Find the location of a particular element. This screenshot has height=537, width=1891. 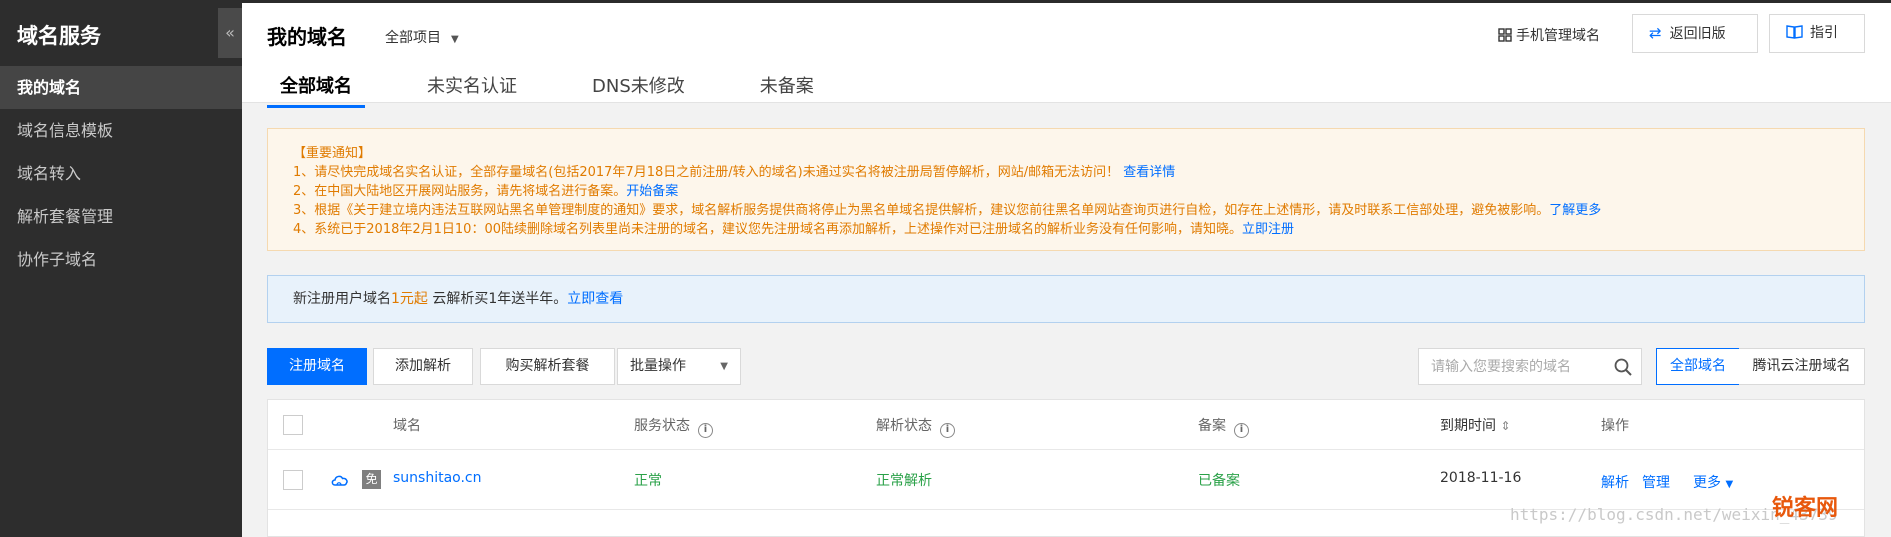

notice-line-2: 2、在中国大陆地区开展网站服务，请先将域名进行备案。开始备案 is located at coordinates (1078, 191).